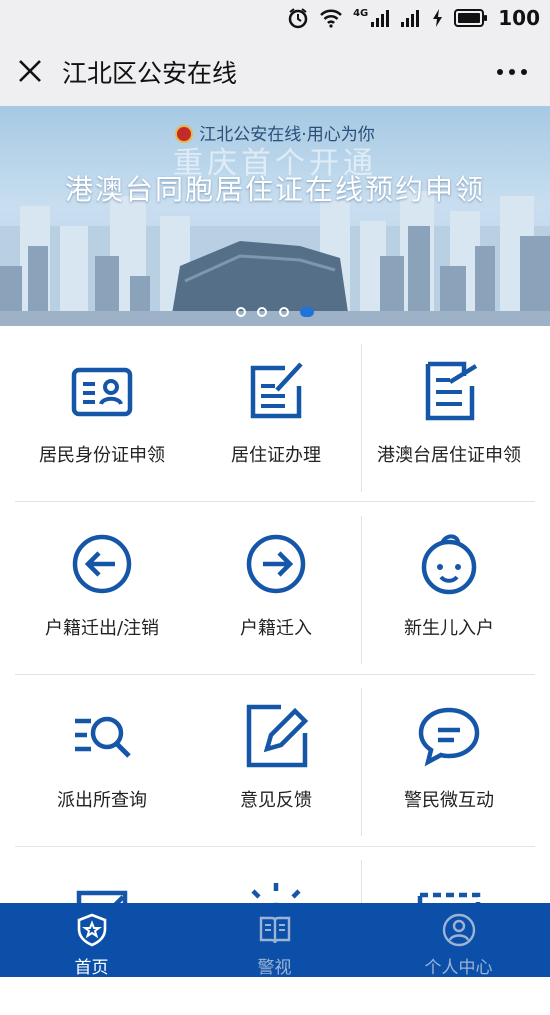 The height and width of the screenshot is (1015, 550). I want to click on alarm-clock-icon, so click(298, 18).